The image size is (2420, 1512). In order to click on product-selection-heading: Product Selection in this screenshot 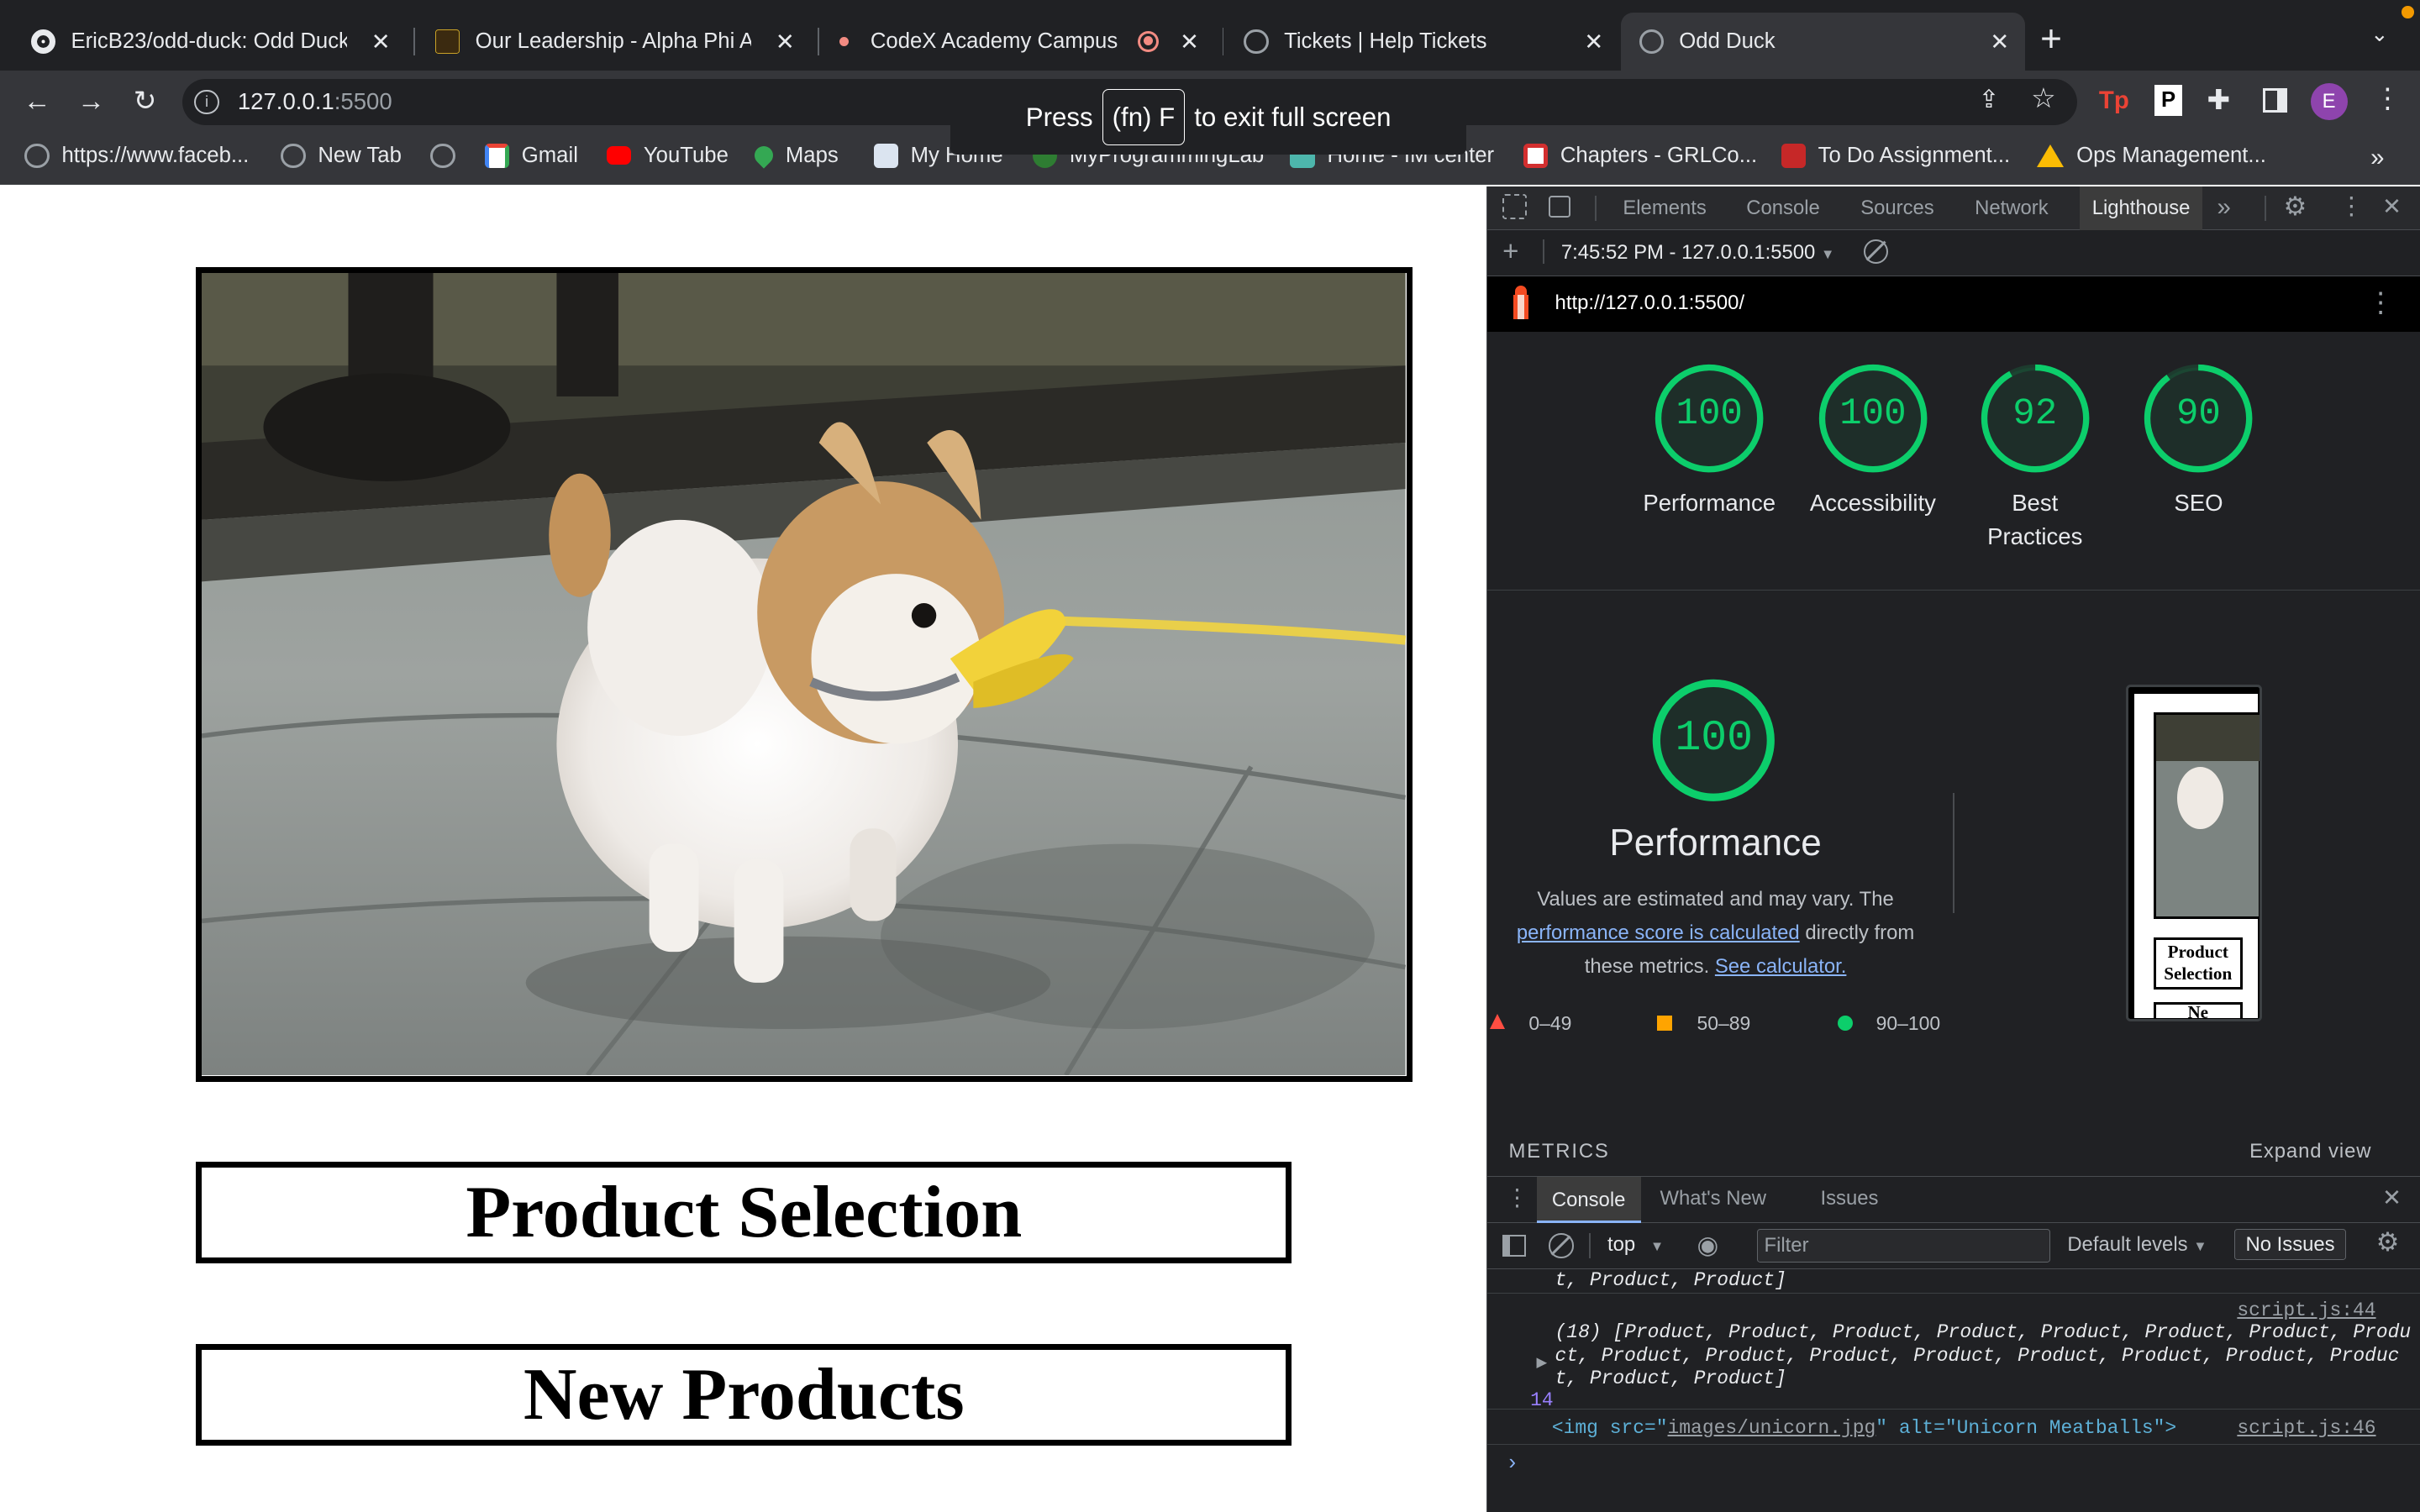, I will do `click(744, 1213)`.